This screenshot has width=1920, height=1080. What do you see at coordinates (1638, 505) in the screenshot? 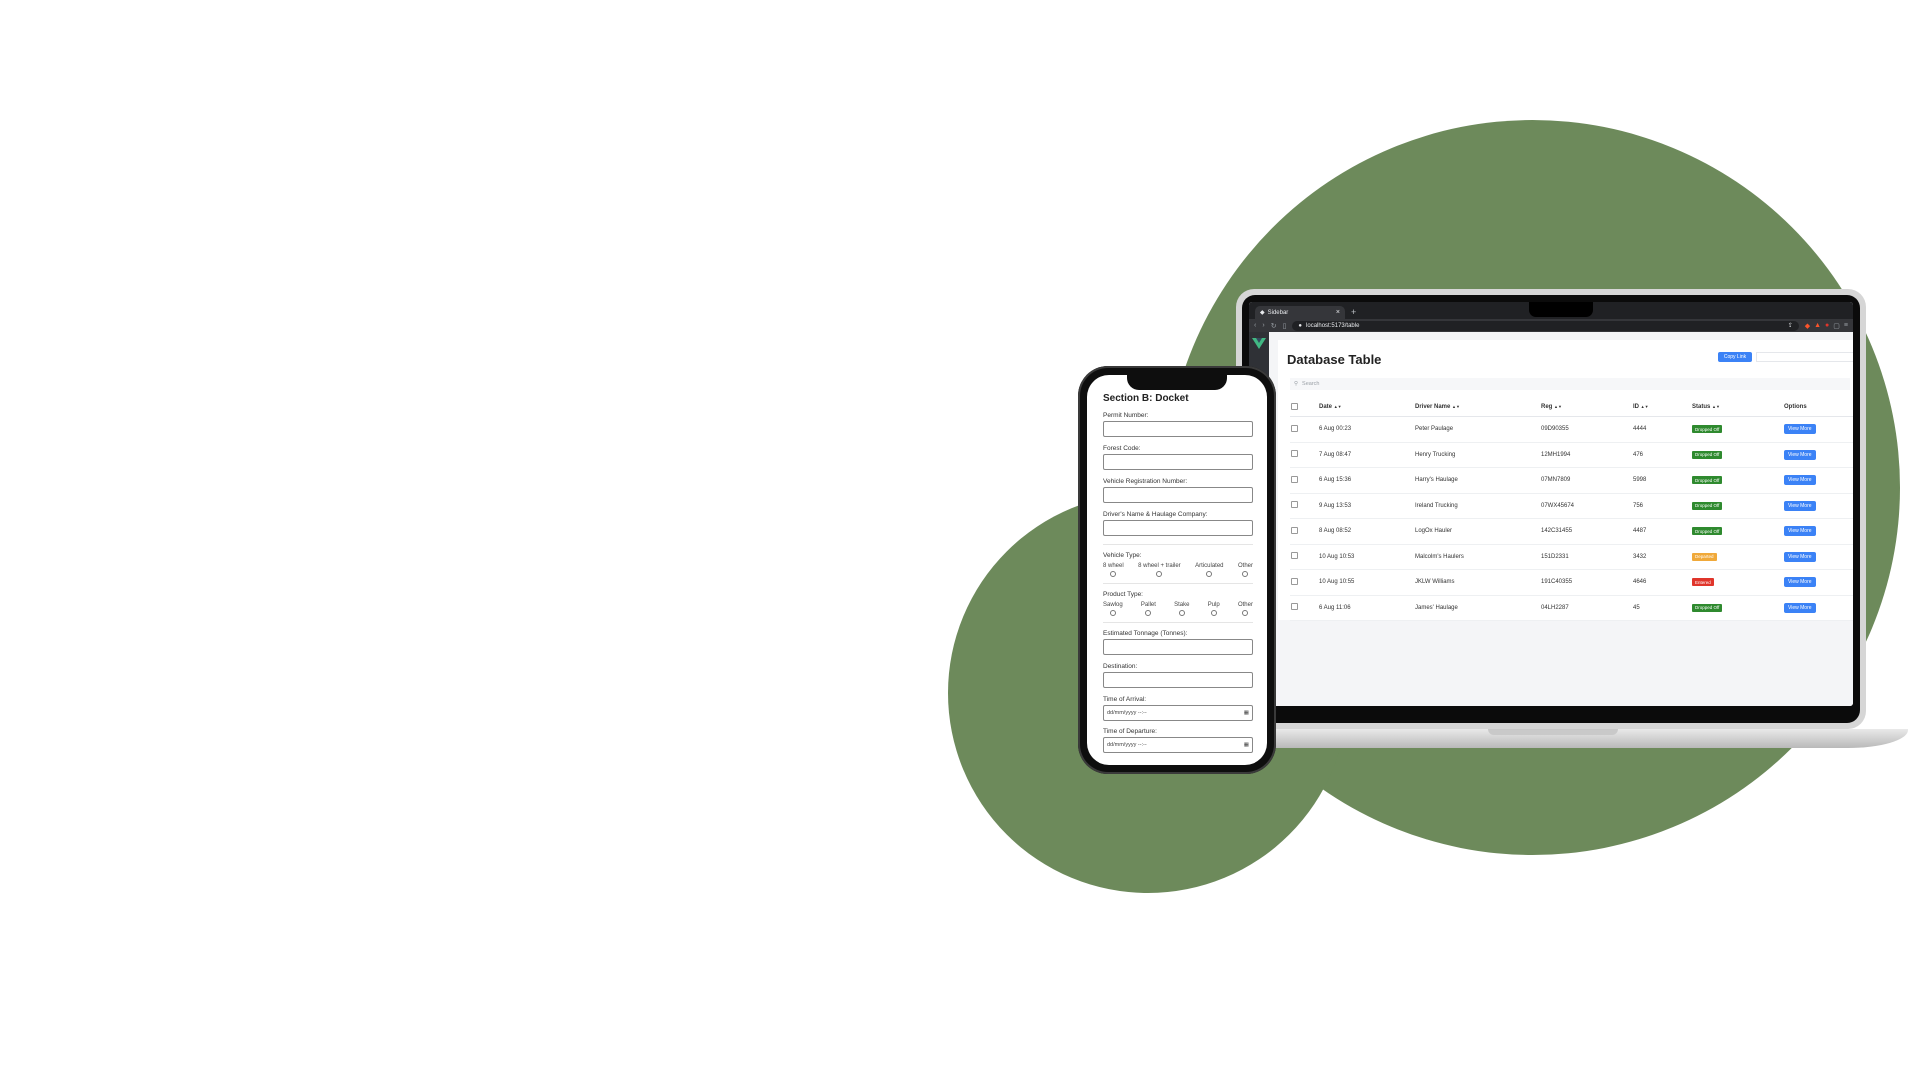
I see `cell-id-text: 756` at bounding box center [1638, 505].